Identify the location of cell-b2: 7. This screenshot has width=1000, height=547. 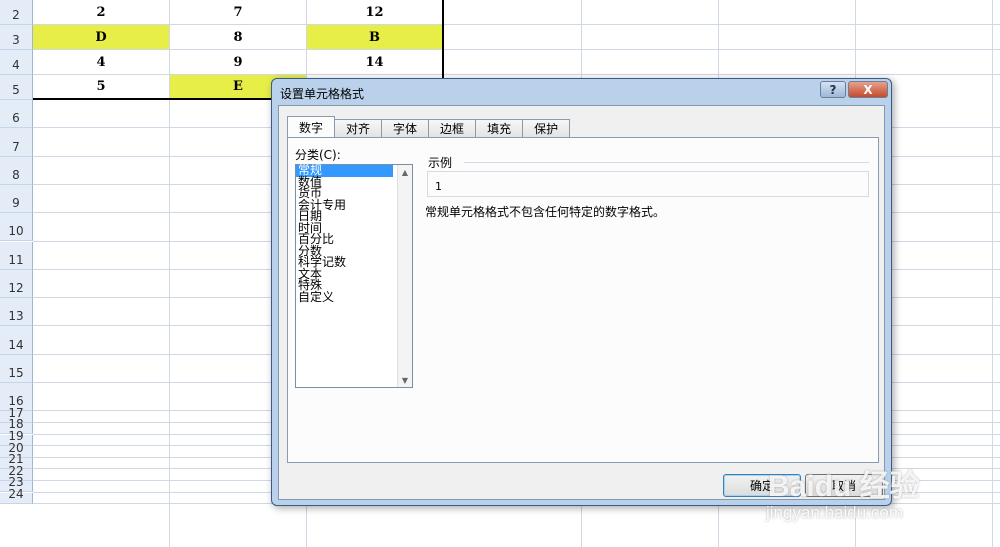
(238, 12).